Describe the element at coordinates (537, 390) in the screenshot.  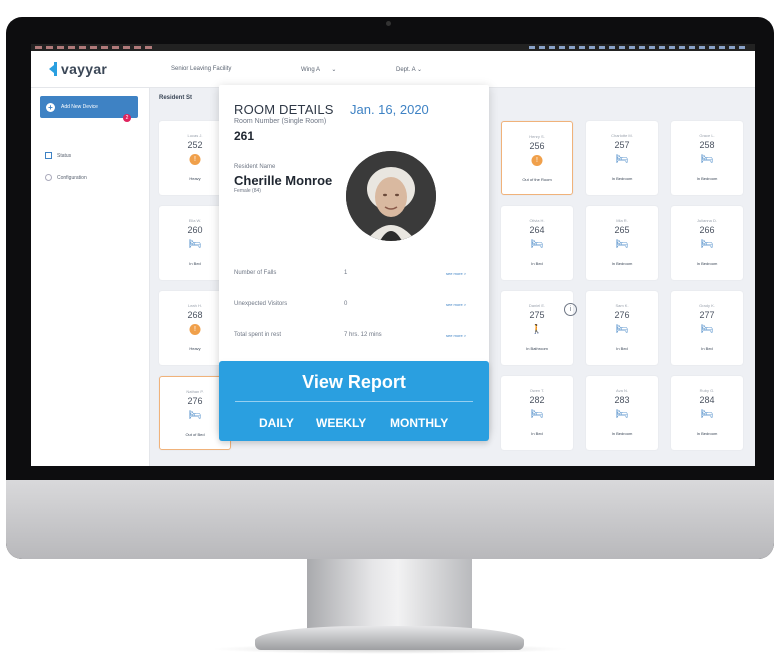
I see `resident-short-name: Owen T.` at that location.